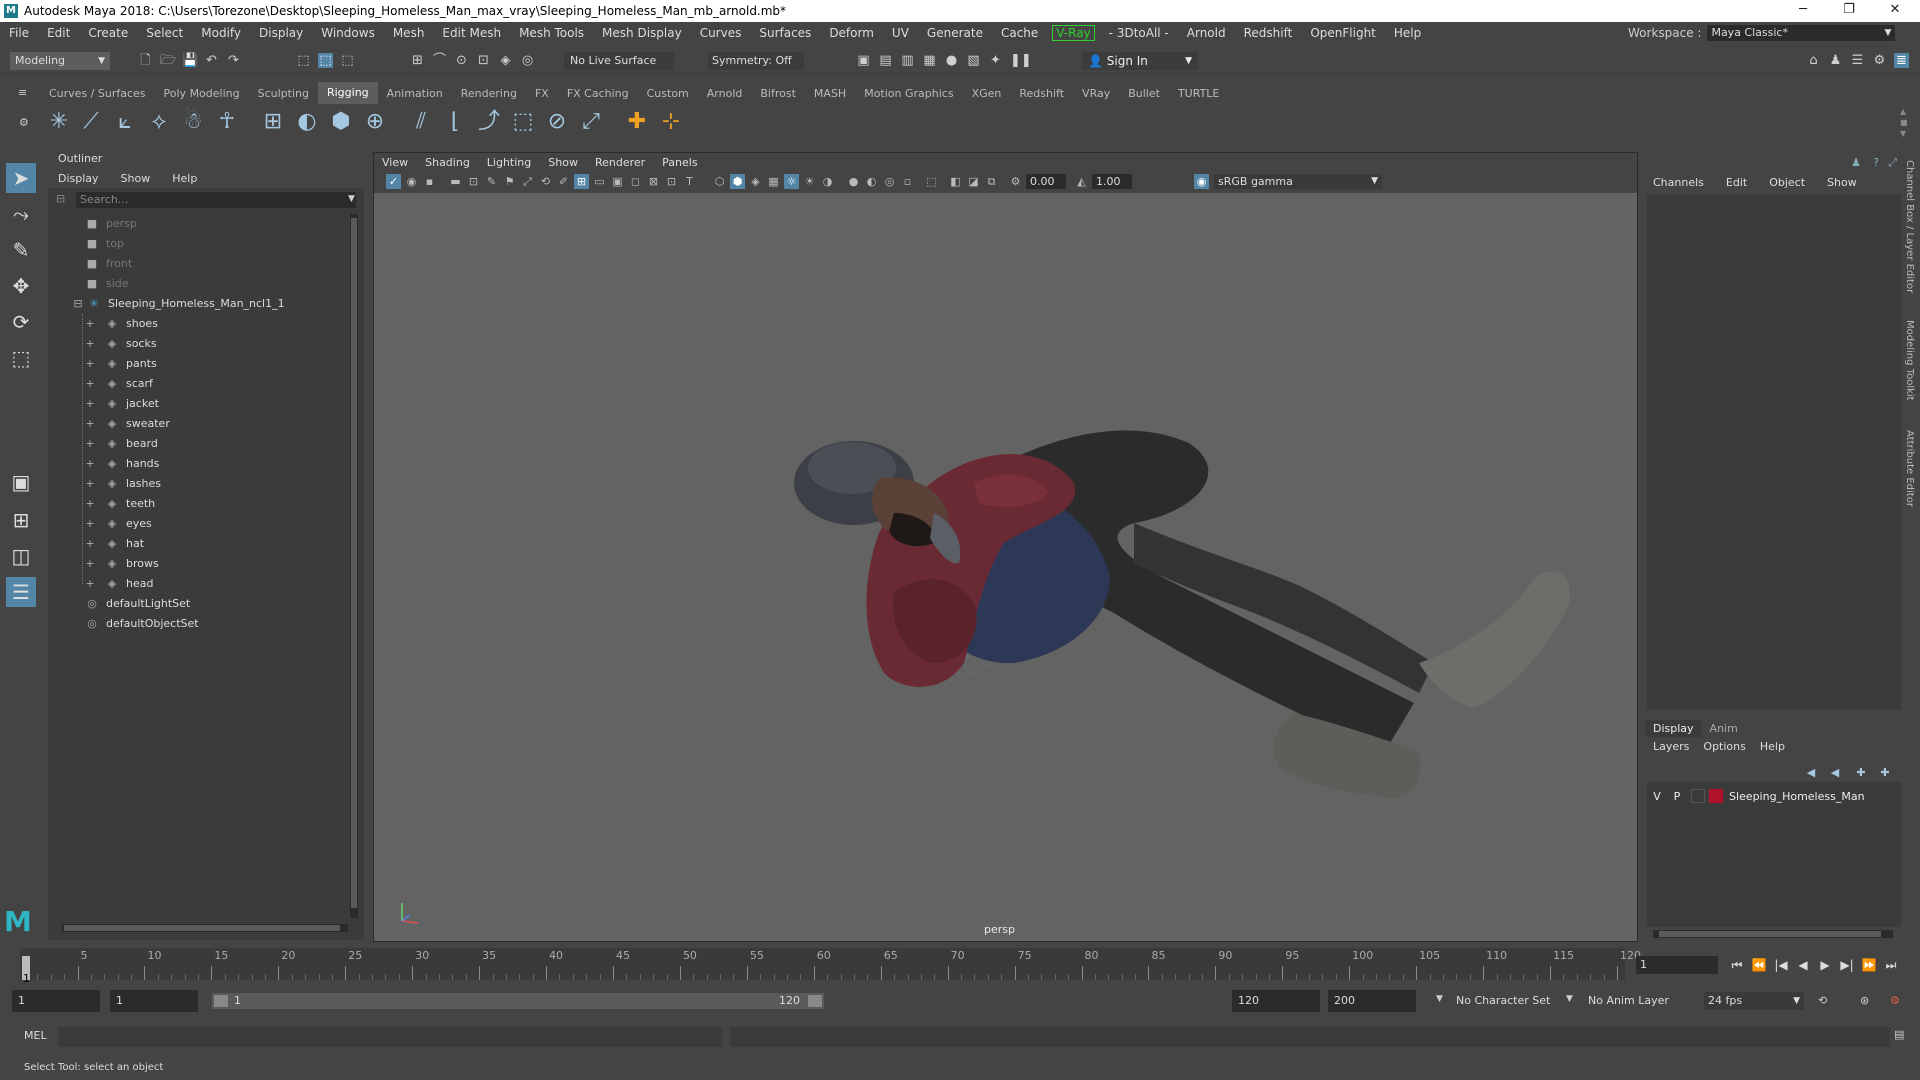 This screenshot has width=1920, height=1080. Describe the element at coordinates (851, 33) in the screenshot. I see `menu-deform: Deform` at that location.